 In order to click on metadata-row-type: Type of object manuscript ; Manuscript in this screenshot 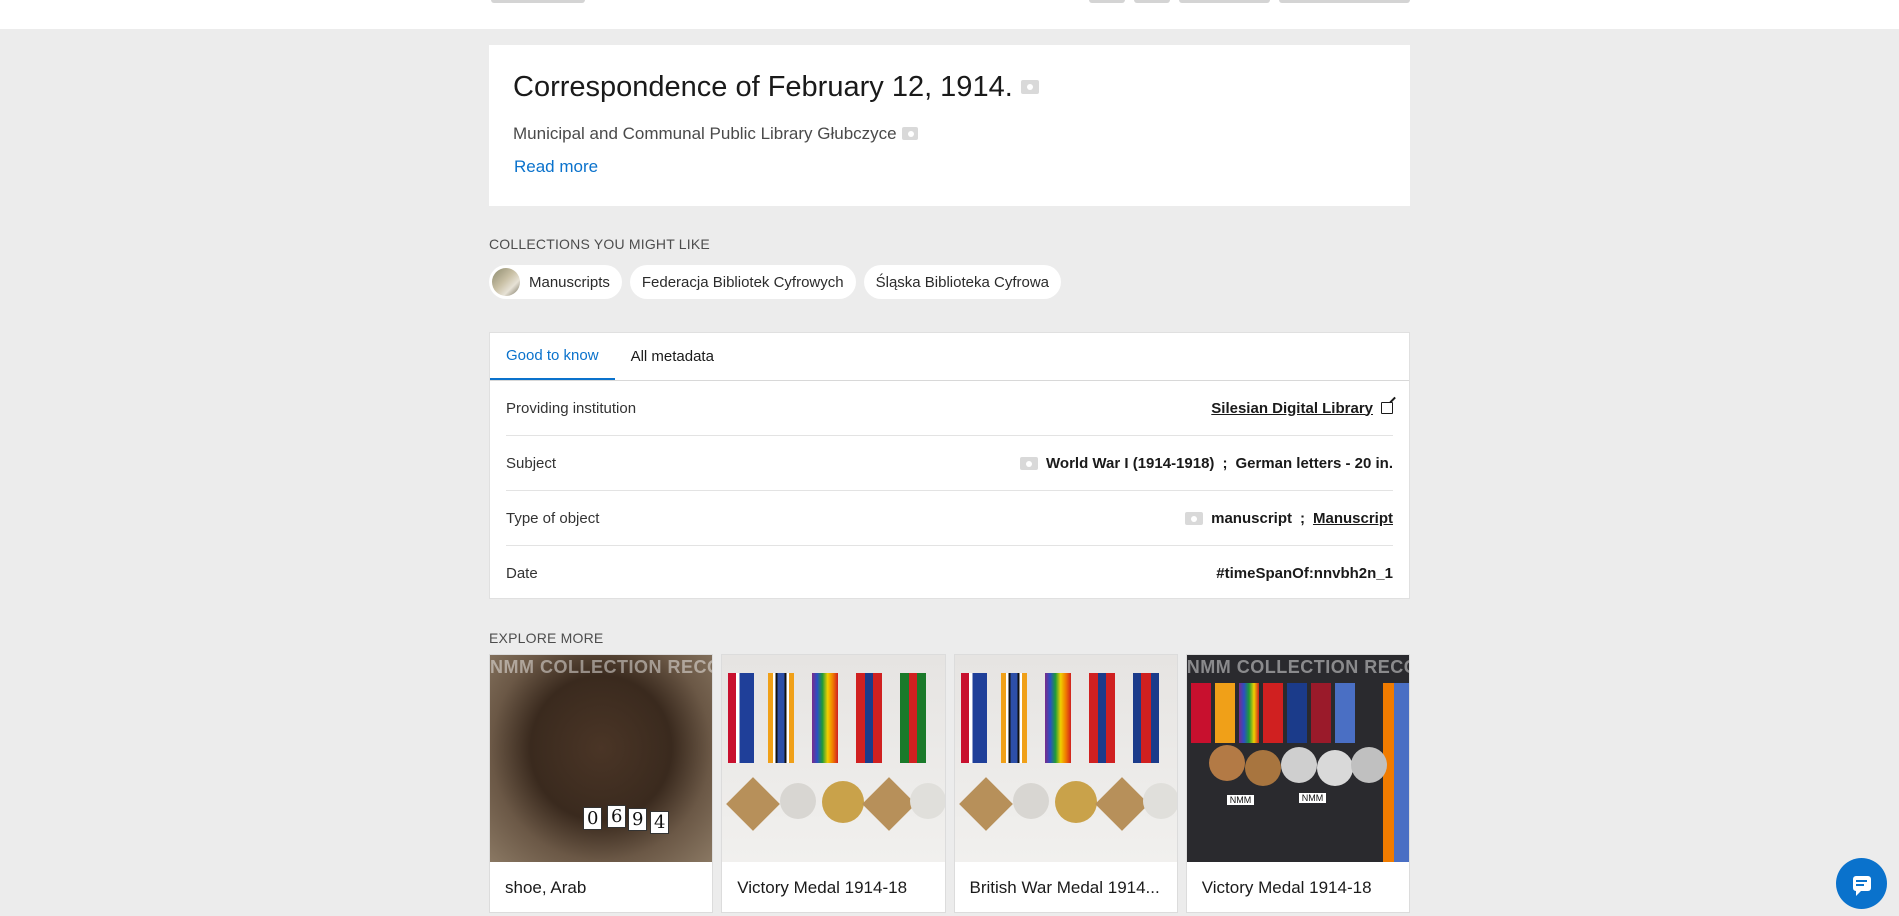, I will do `click(949, 518)`.